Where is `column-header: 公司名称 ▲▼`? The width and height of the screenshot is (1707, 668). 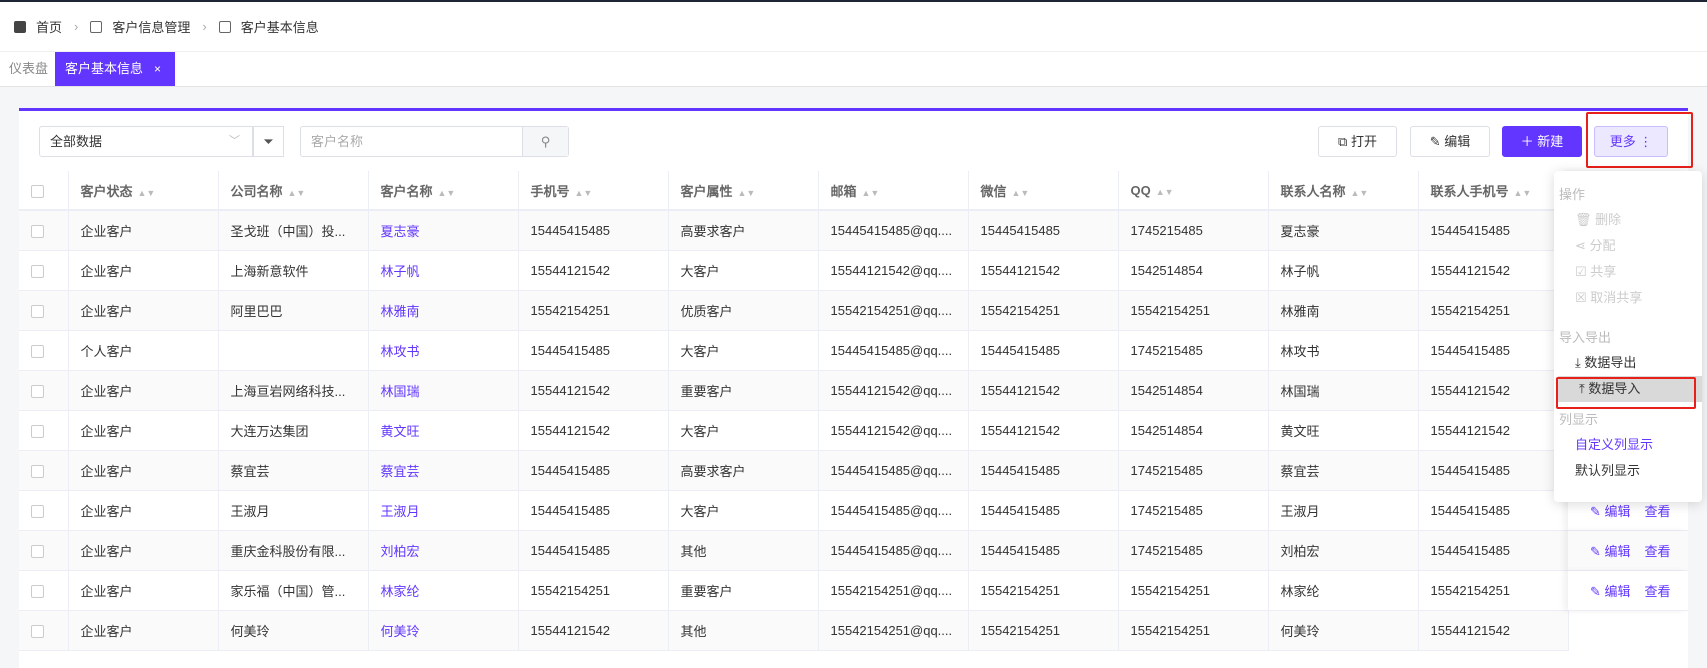
column-header: 公司名称 ▲▼ is located at coordinates (293, 191).